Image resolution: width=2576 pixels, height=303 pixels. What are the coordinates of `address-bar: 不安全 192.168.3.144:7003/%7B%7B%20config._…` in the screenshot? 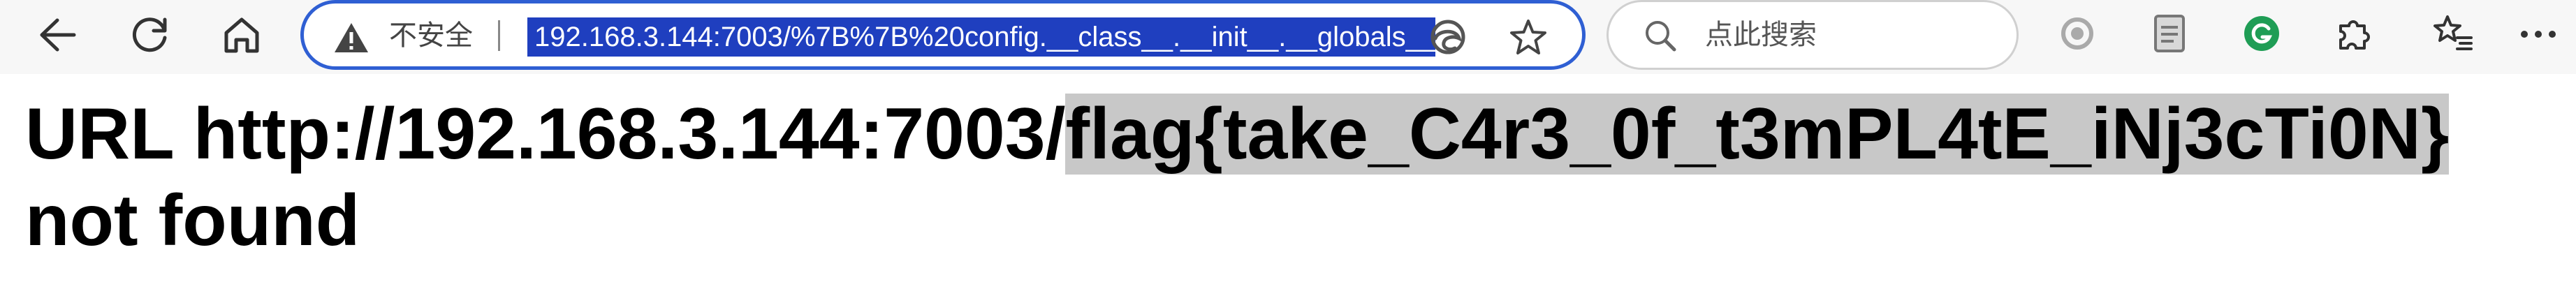 It's located at (943, 35).